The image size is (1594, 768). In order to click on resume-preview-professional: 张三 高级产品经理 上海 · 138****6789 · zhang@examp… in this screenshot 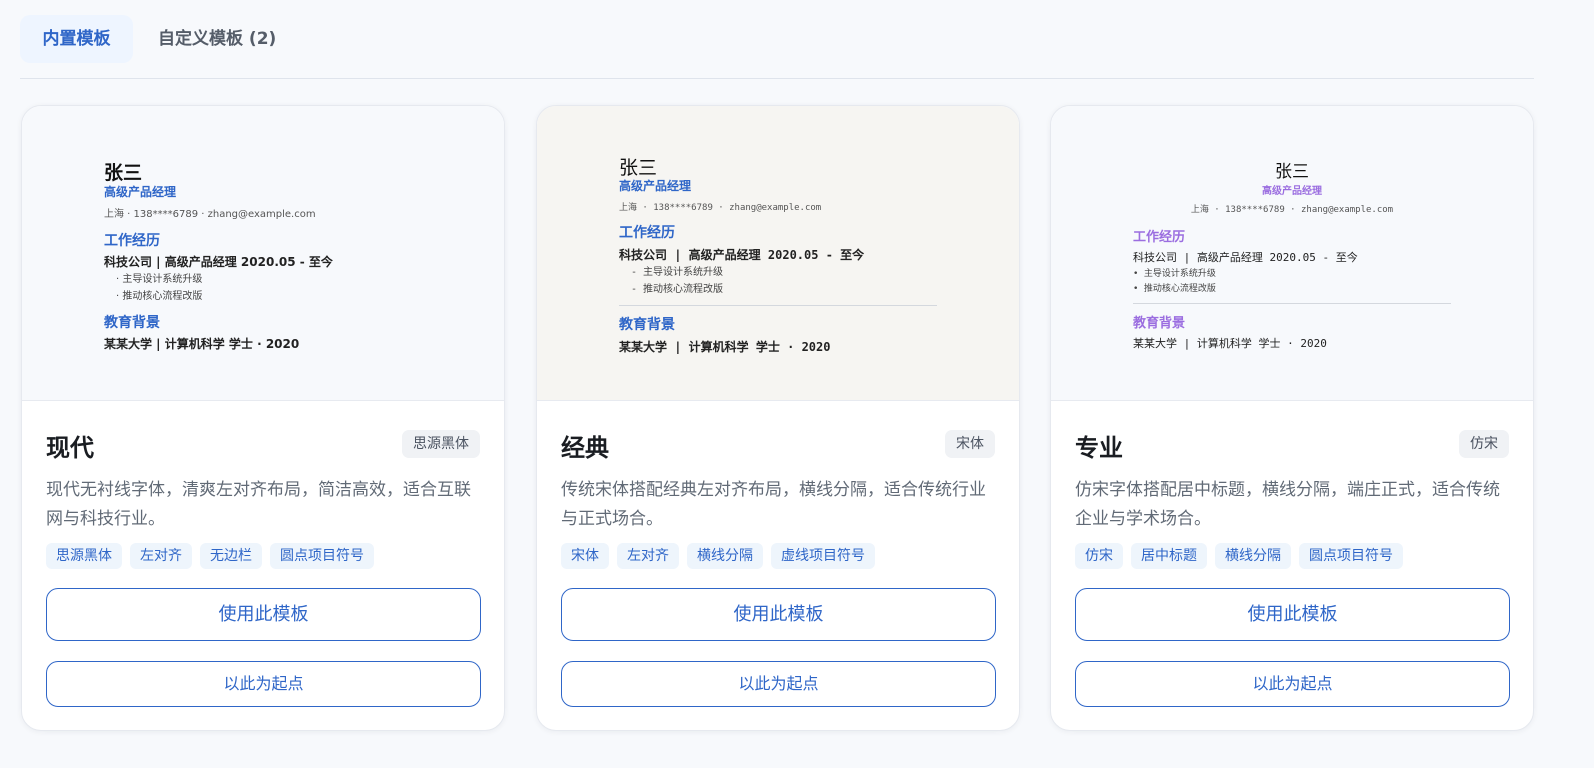, I will do `click(1292, 253)`.